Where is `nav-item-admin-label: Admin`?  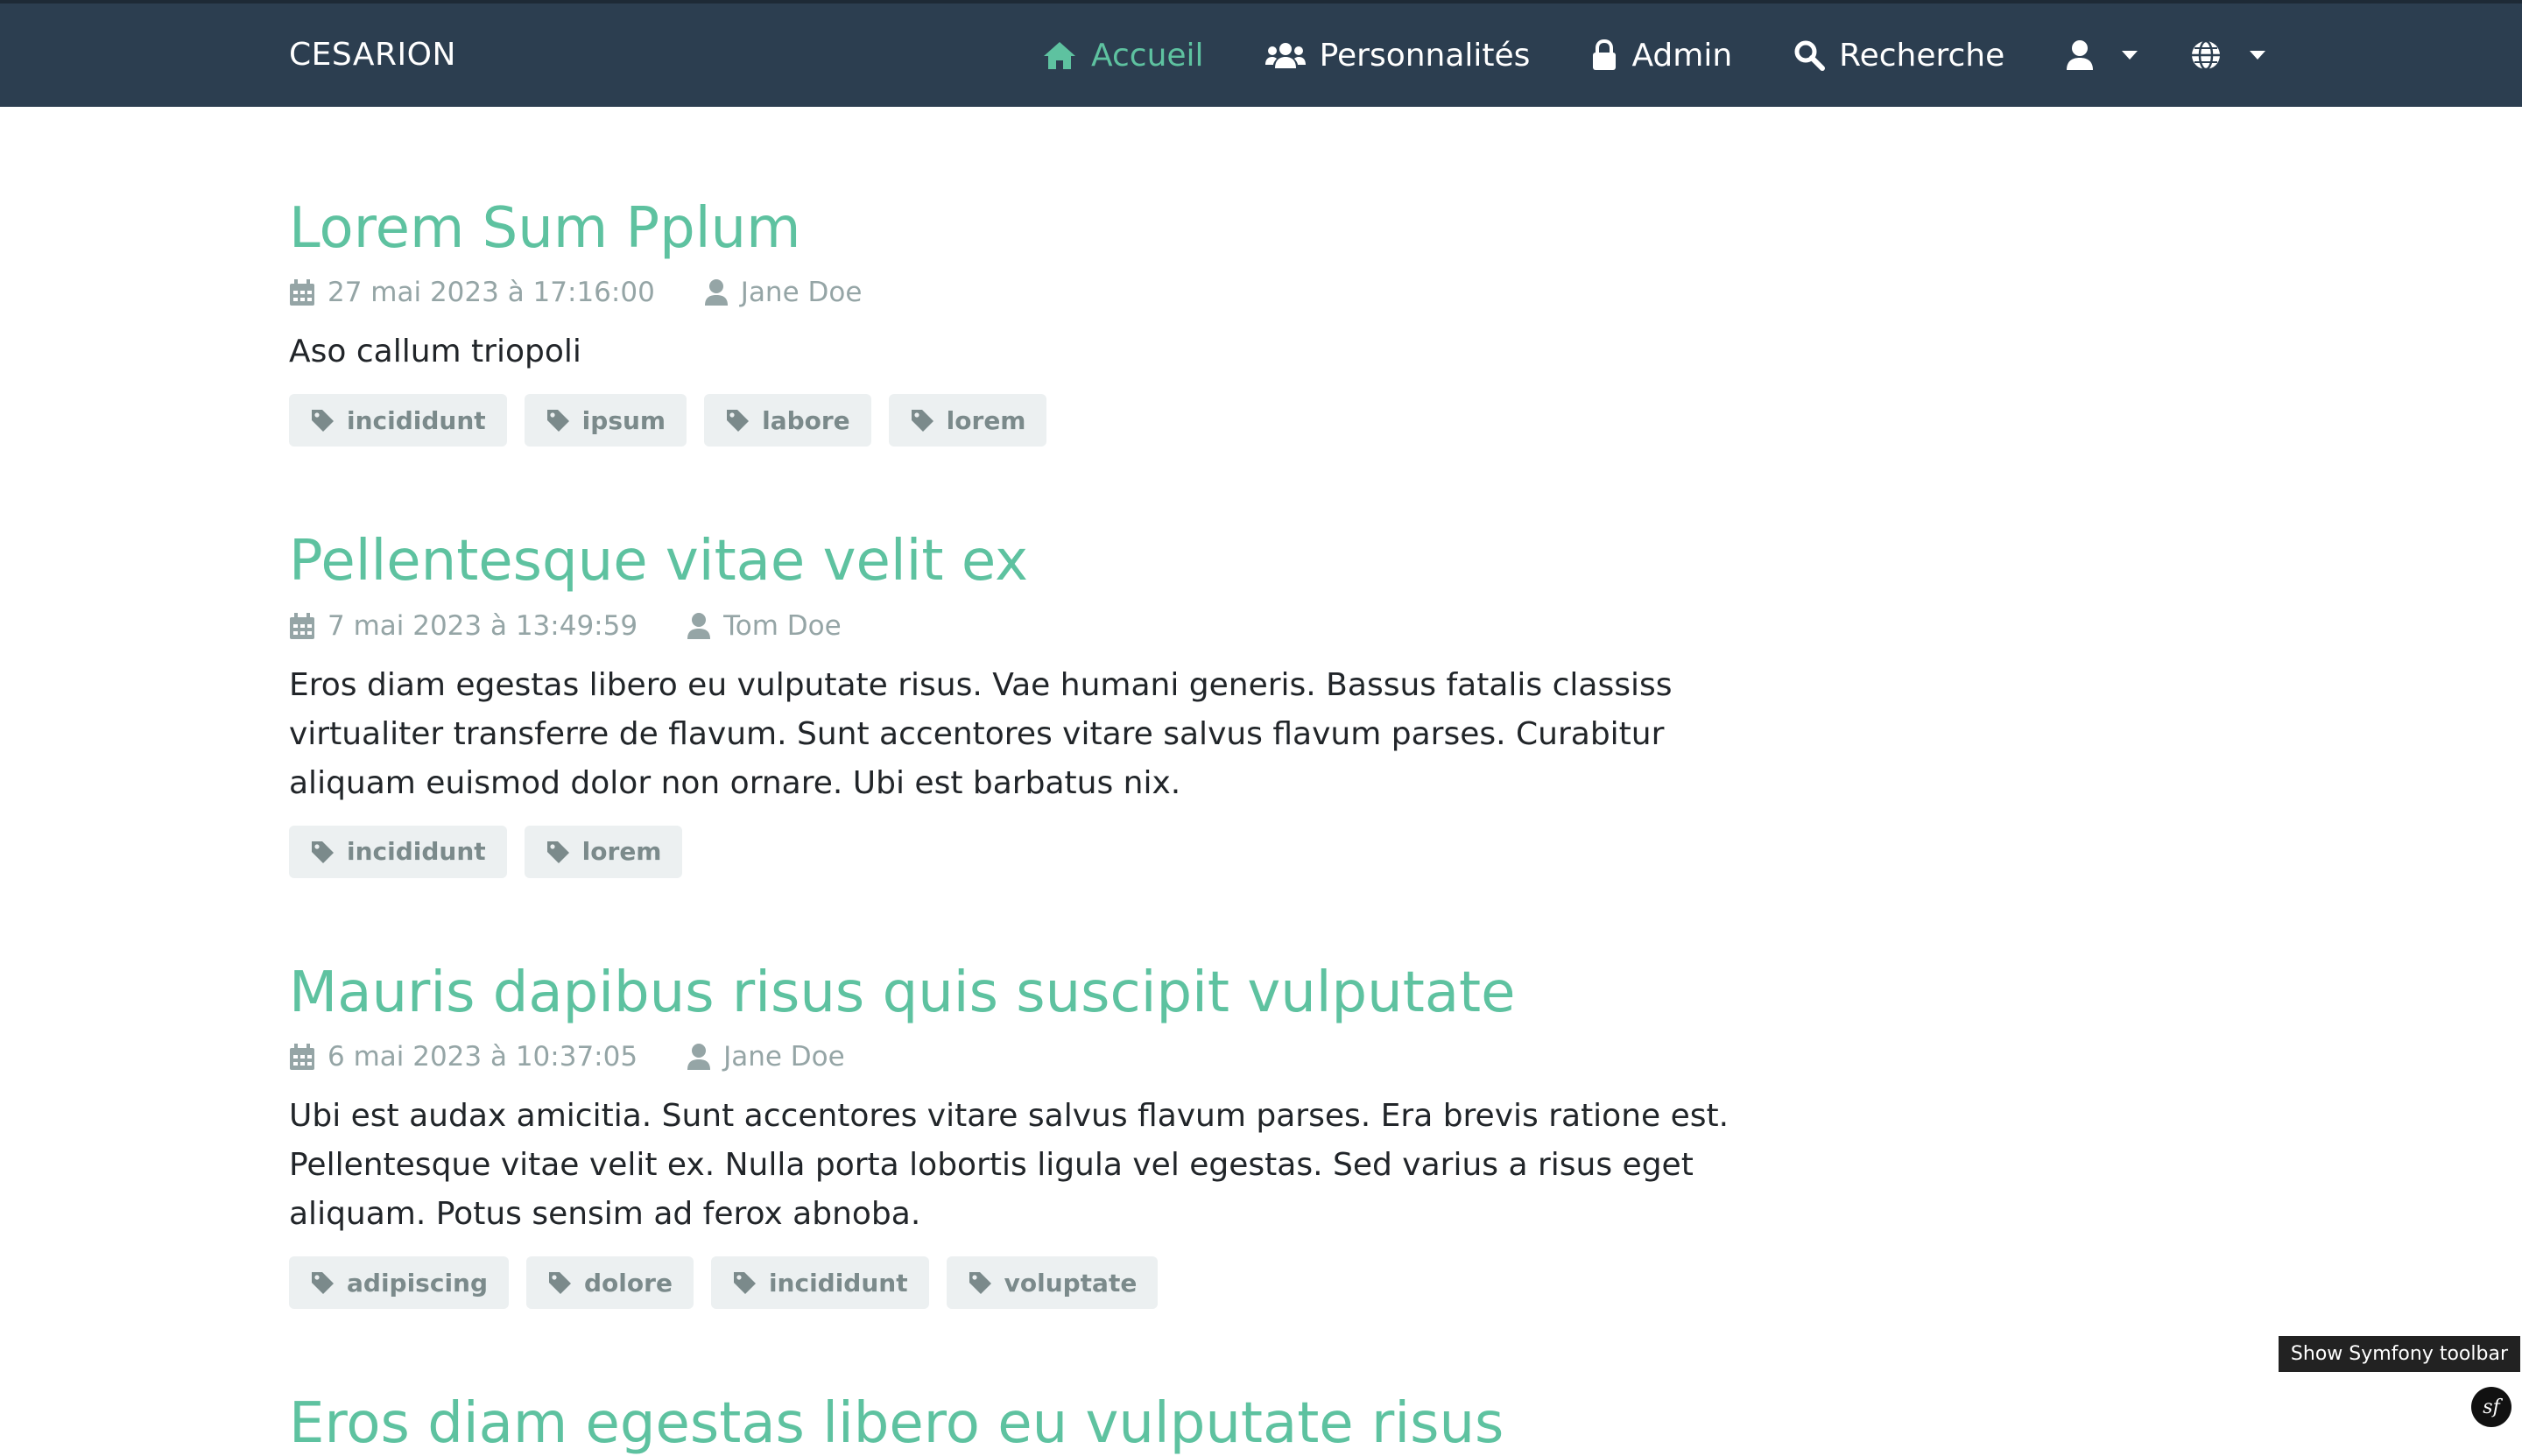
nav-item-admin-label: Admin is located at coordinates (1682, 55).